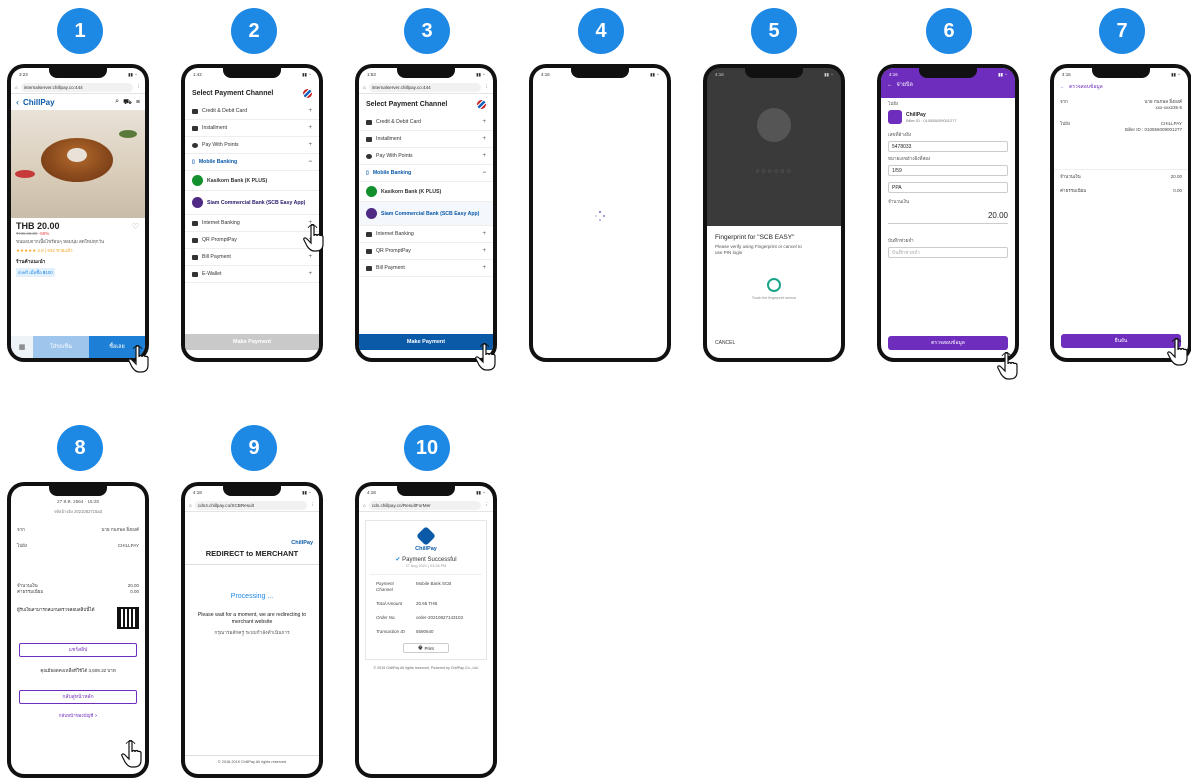  I want to click on channel-label: Pay With Points, so click(394, 156).